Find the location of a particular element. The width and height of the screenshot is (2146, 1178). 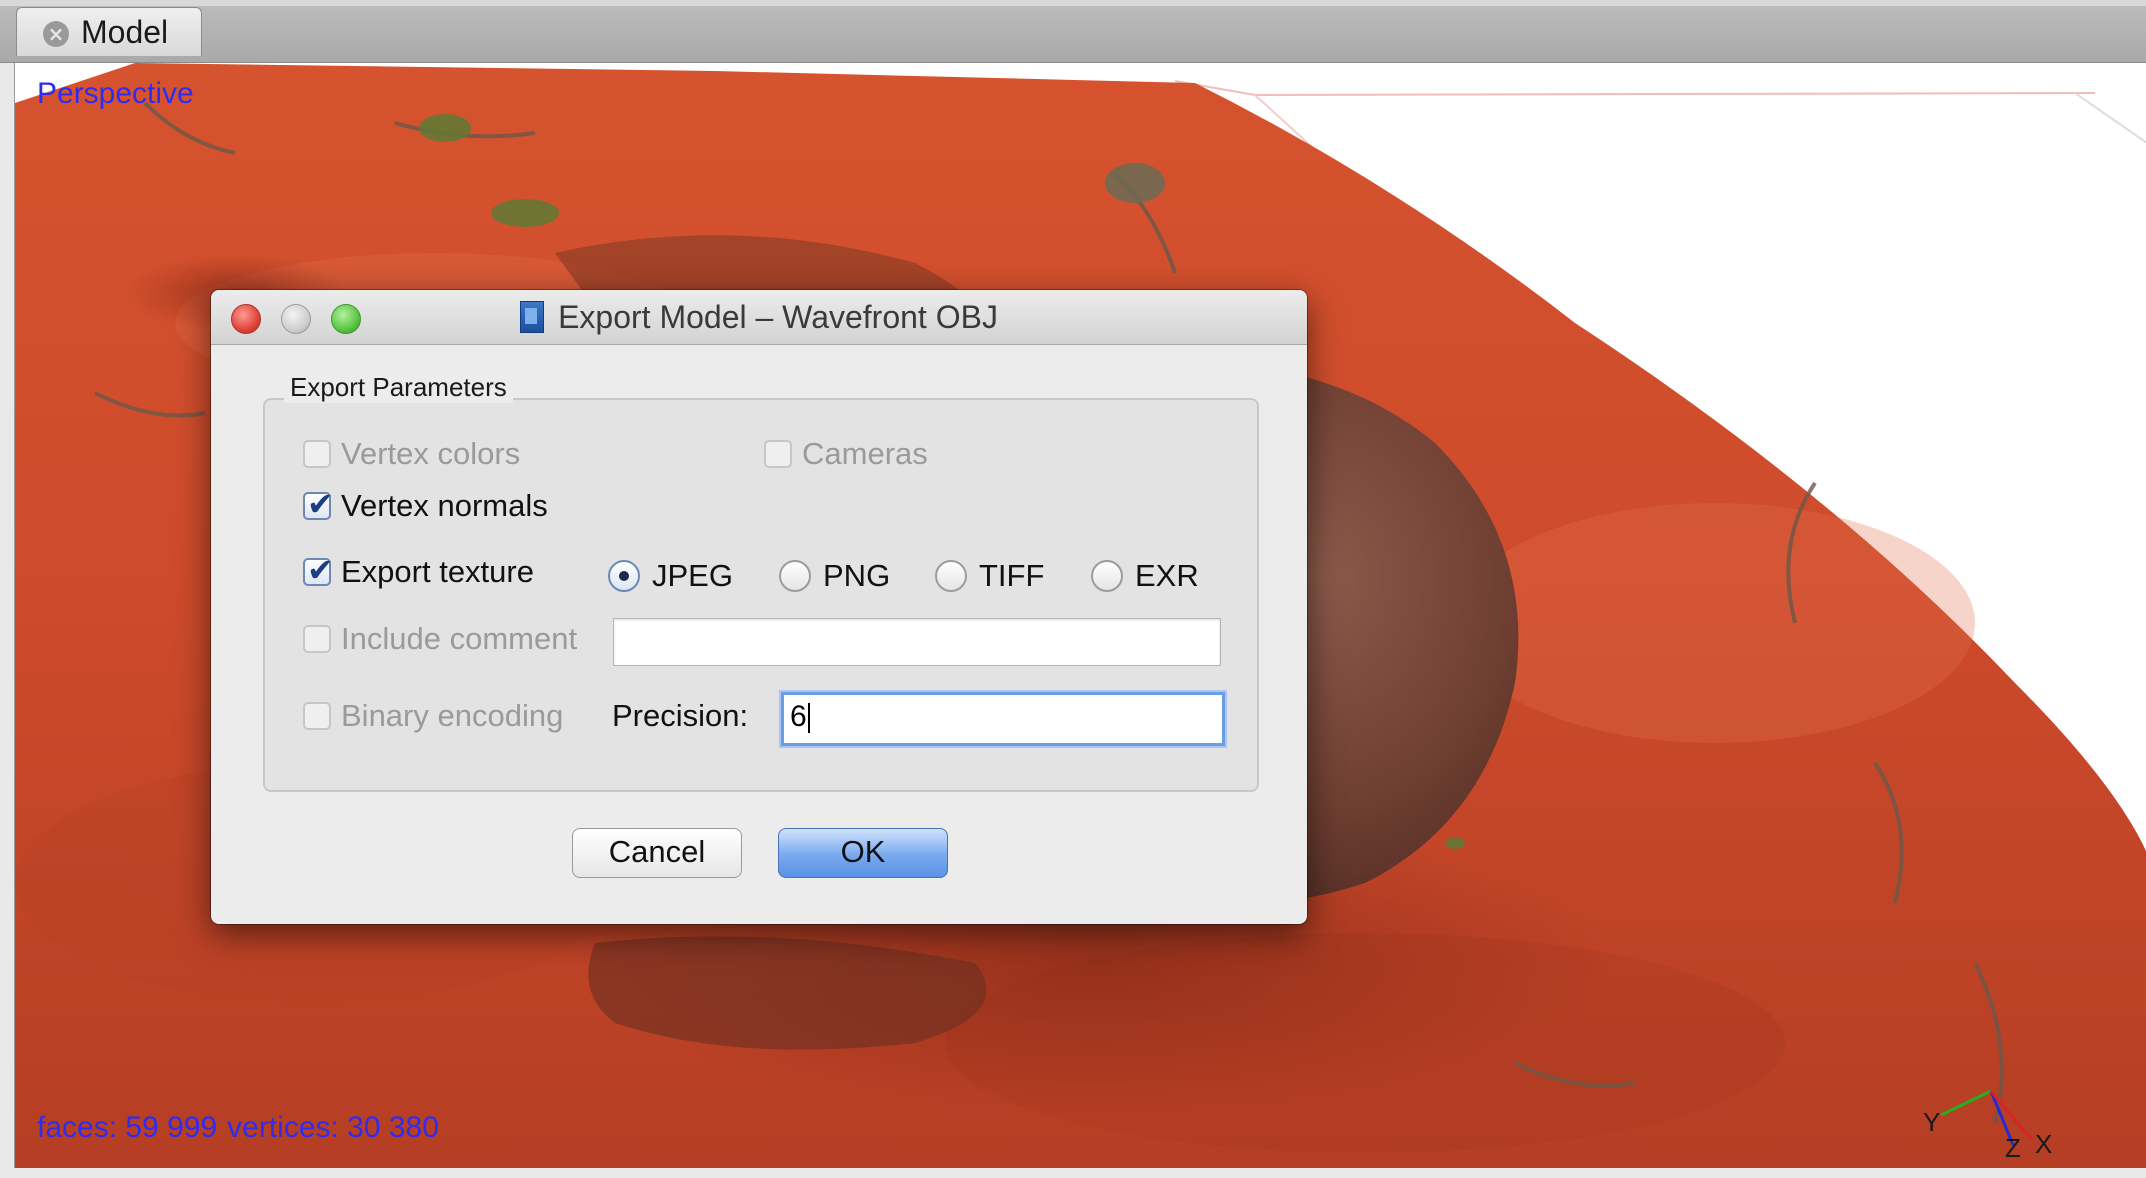

format-exr-radio is located at coordinates (1107, 576).